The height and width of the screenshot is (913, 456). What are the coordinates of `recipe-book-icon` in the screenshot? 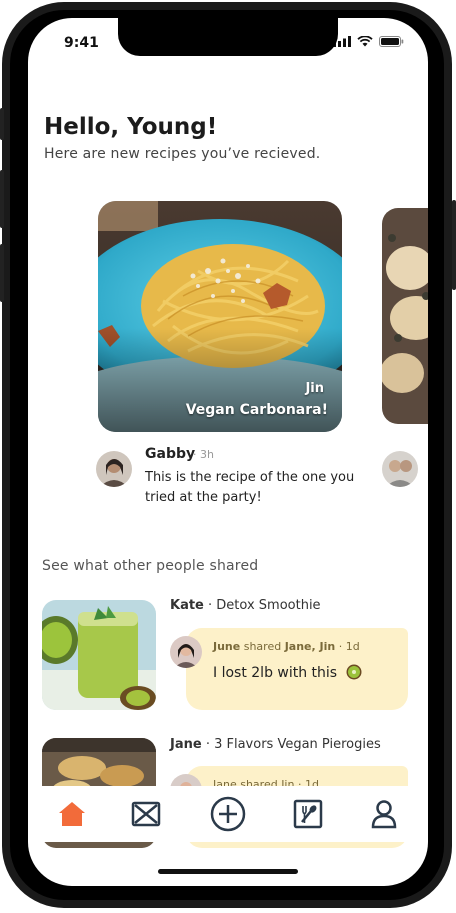 It's located at (308, 814).